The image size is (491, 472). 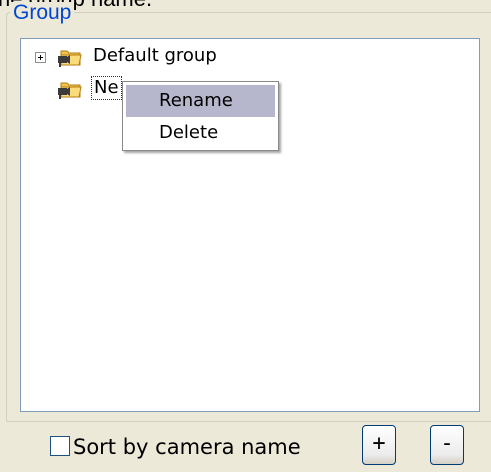 What do you see at coordinates (379, 445) in the screenshot?
I see `add-group-button: +` at bounding box center [379, 445].